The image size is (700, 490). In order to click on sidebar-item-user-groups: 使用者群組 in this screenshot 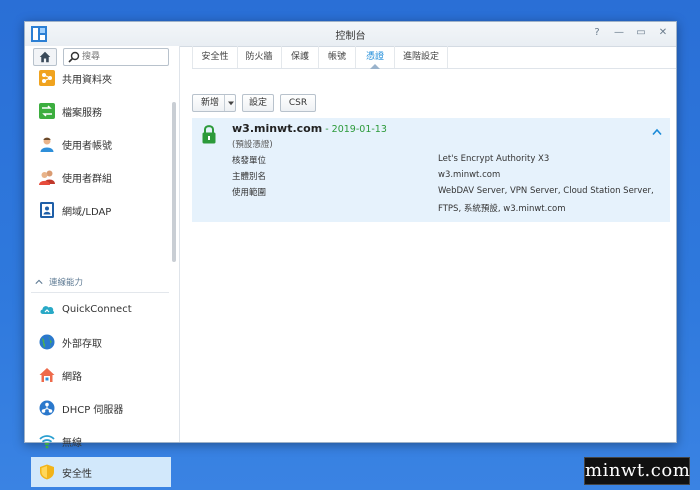, I will do `click(101, 177)`.